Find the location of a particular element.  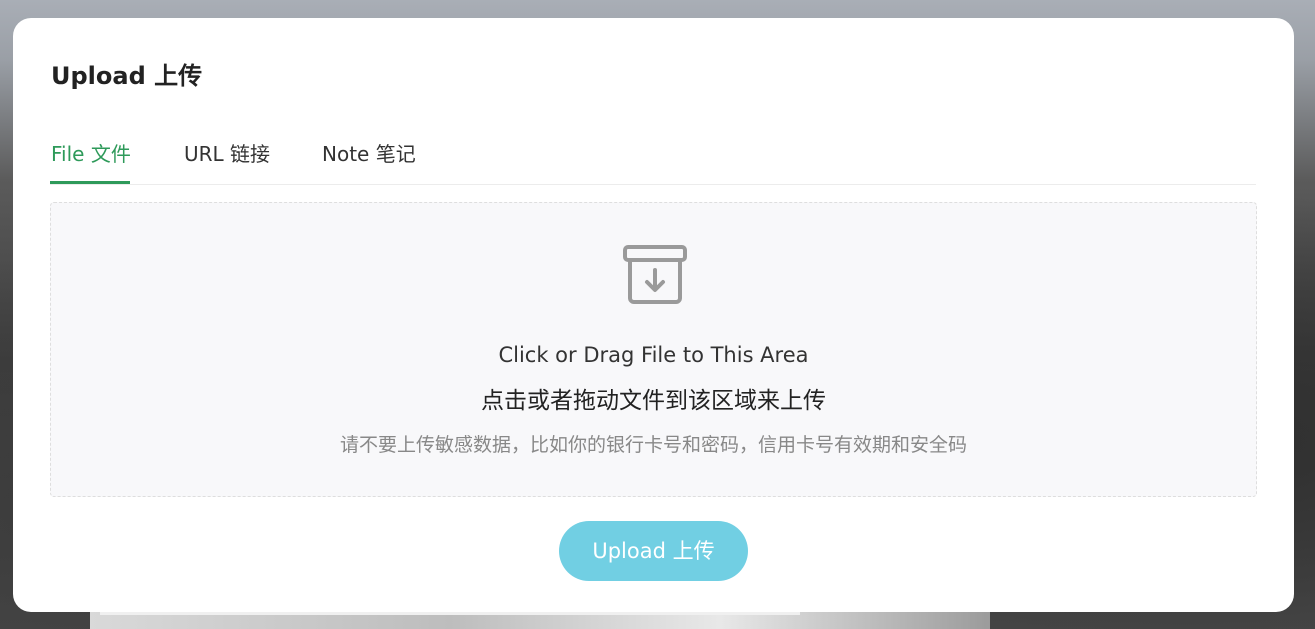

dropzone-instruction-en: Click or Drag File to This Area is located at coordinates (653, 355).